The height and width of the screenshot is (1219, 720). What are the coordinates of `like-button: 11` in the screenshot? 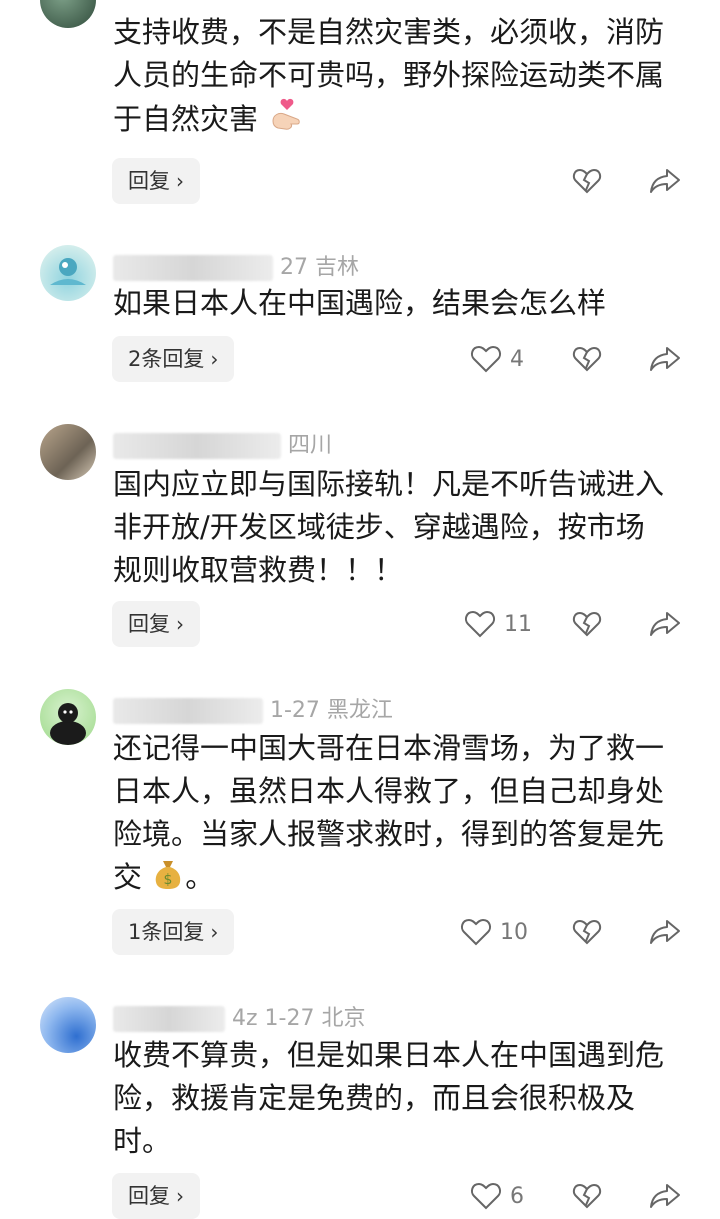 It's located at (498, 624).